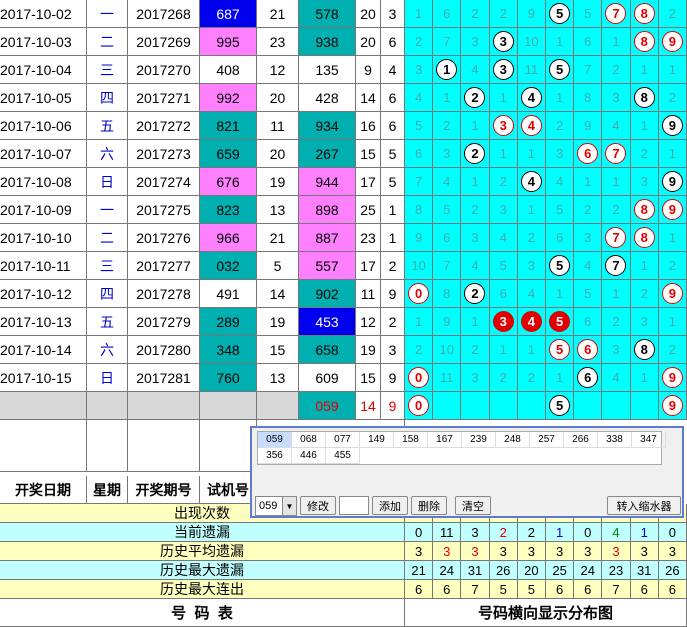 The width and height of the screenshot is (687, 627). What do you see at coordinates (581, 440) in the screenshot?
I see `number-item: 266` at bounding box center [581, 440].